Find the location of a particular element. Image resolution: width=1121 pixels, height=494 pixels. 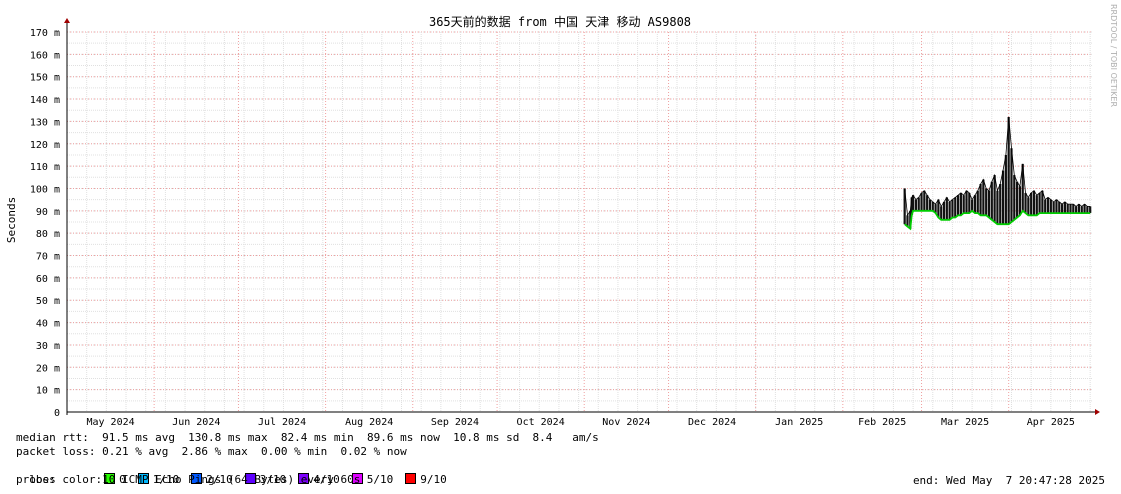

x-tick-label: Nov 2024 is located at coordinates (626, 422).